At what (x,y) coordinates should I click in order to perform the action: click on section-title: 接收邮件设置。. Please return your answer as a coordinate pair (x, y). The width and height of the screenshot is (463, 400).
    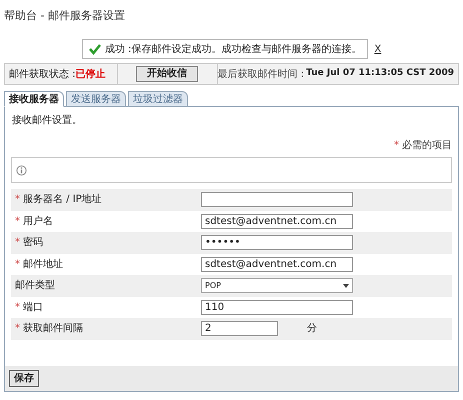
    Looking at the image, I should click on (47, 121).